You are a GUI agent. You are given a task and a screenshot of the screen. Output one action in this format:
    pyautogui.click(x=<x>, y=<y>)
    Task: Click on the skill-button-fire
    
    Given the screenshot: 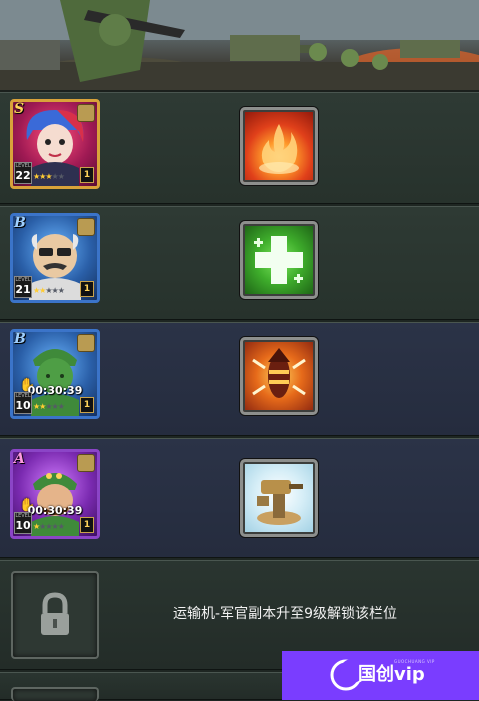 What is the action you would take?
    pyautogui.click(x=279, y=146)
    